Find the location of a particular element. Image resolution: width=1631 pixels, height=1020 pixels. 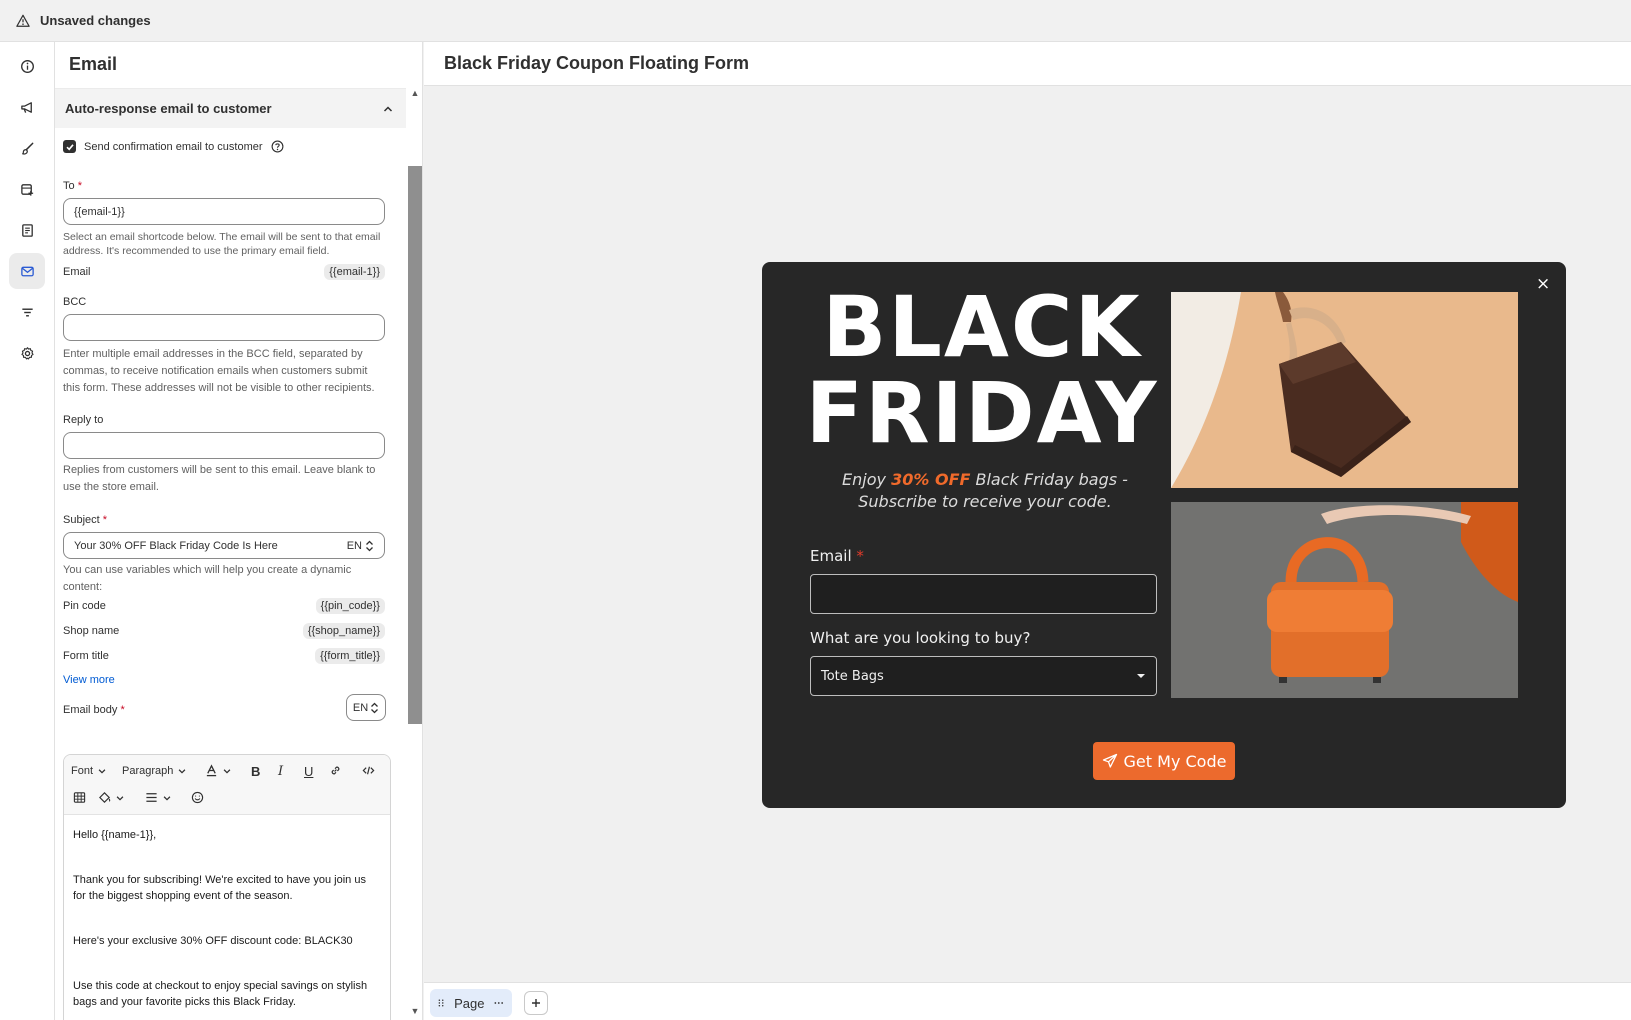

popup-product-select: Tote Bags is located at coordinates (983, 676).